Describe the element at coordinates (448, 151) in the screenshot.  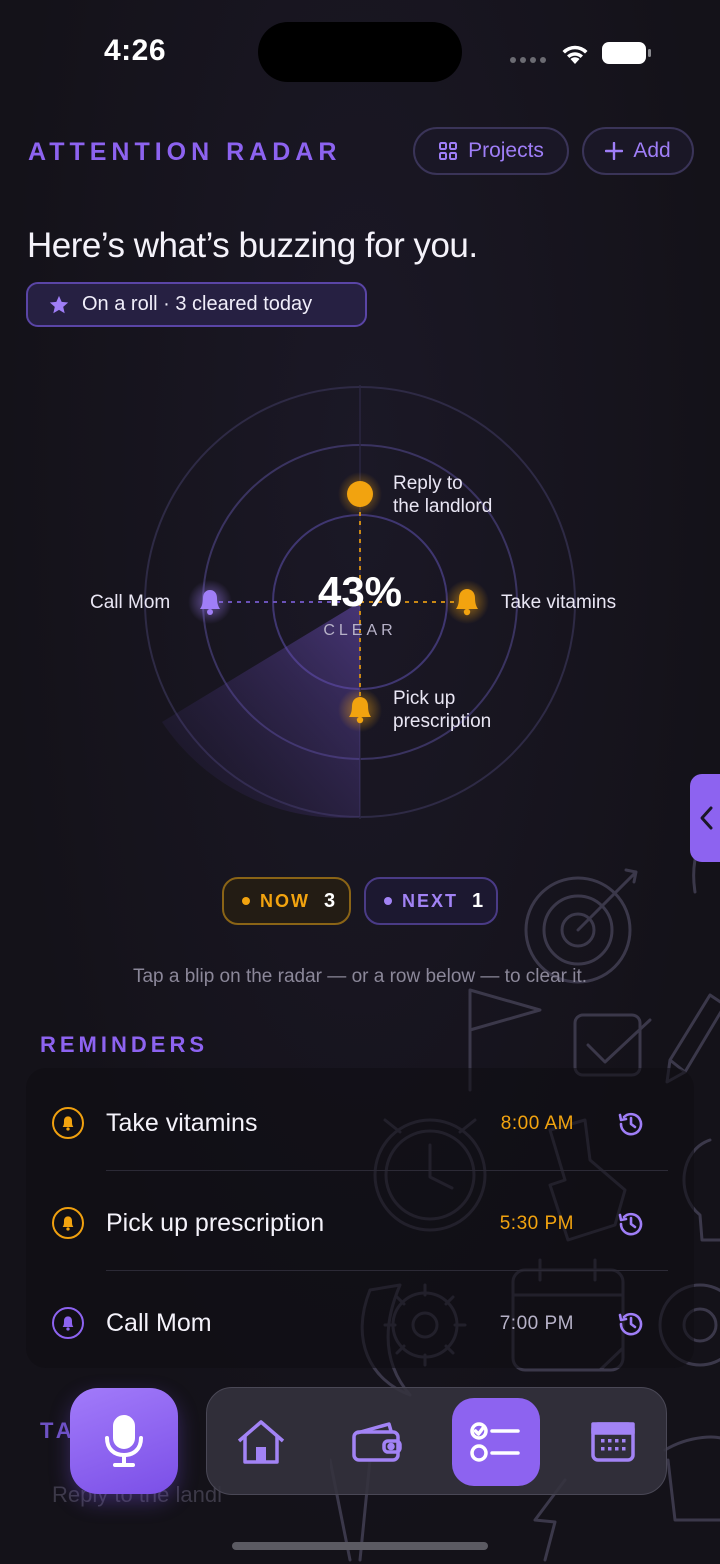
I see `grid-icon` at that location.